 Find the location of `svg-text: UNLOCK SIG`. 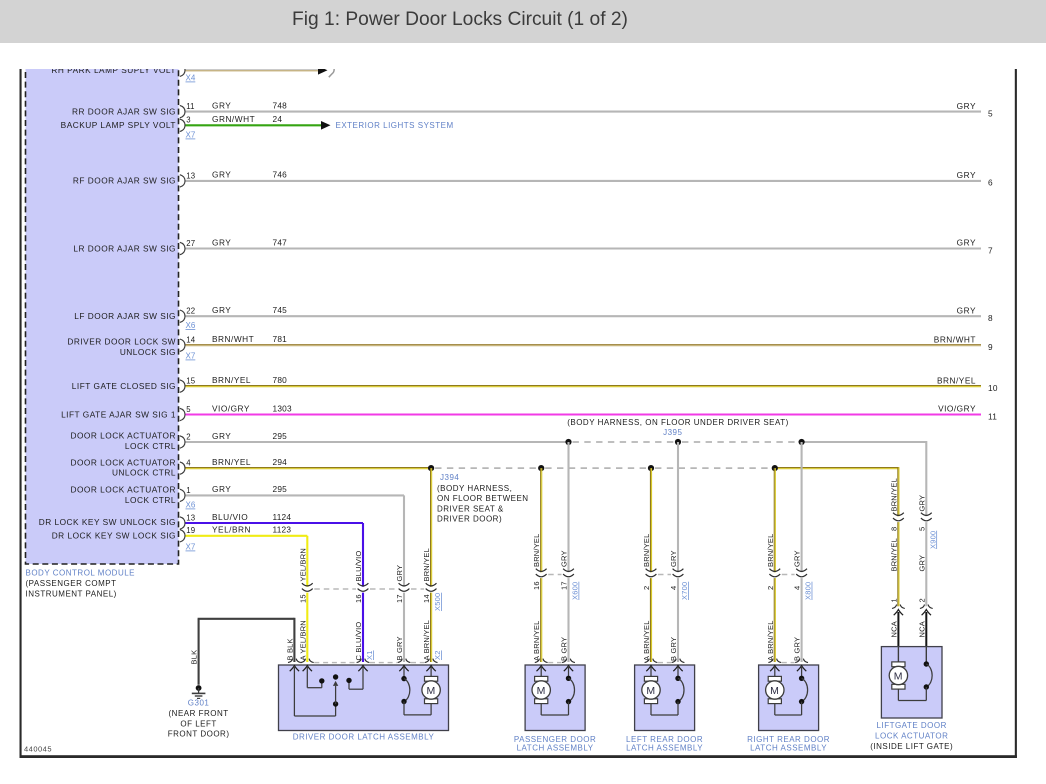

svg-text: UNLOCK SIG is located at coordinates (148, 352).